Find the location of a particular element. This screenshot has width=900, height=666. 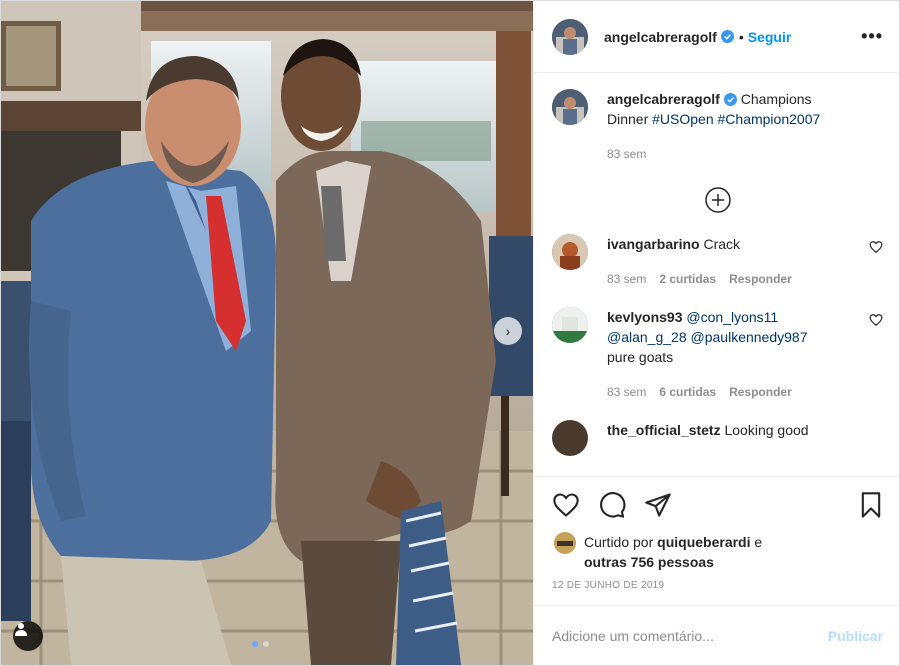

follow-button: Seguir is located at coordinates (770, 37).